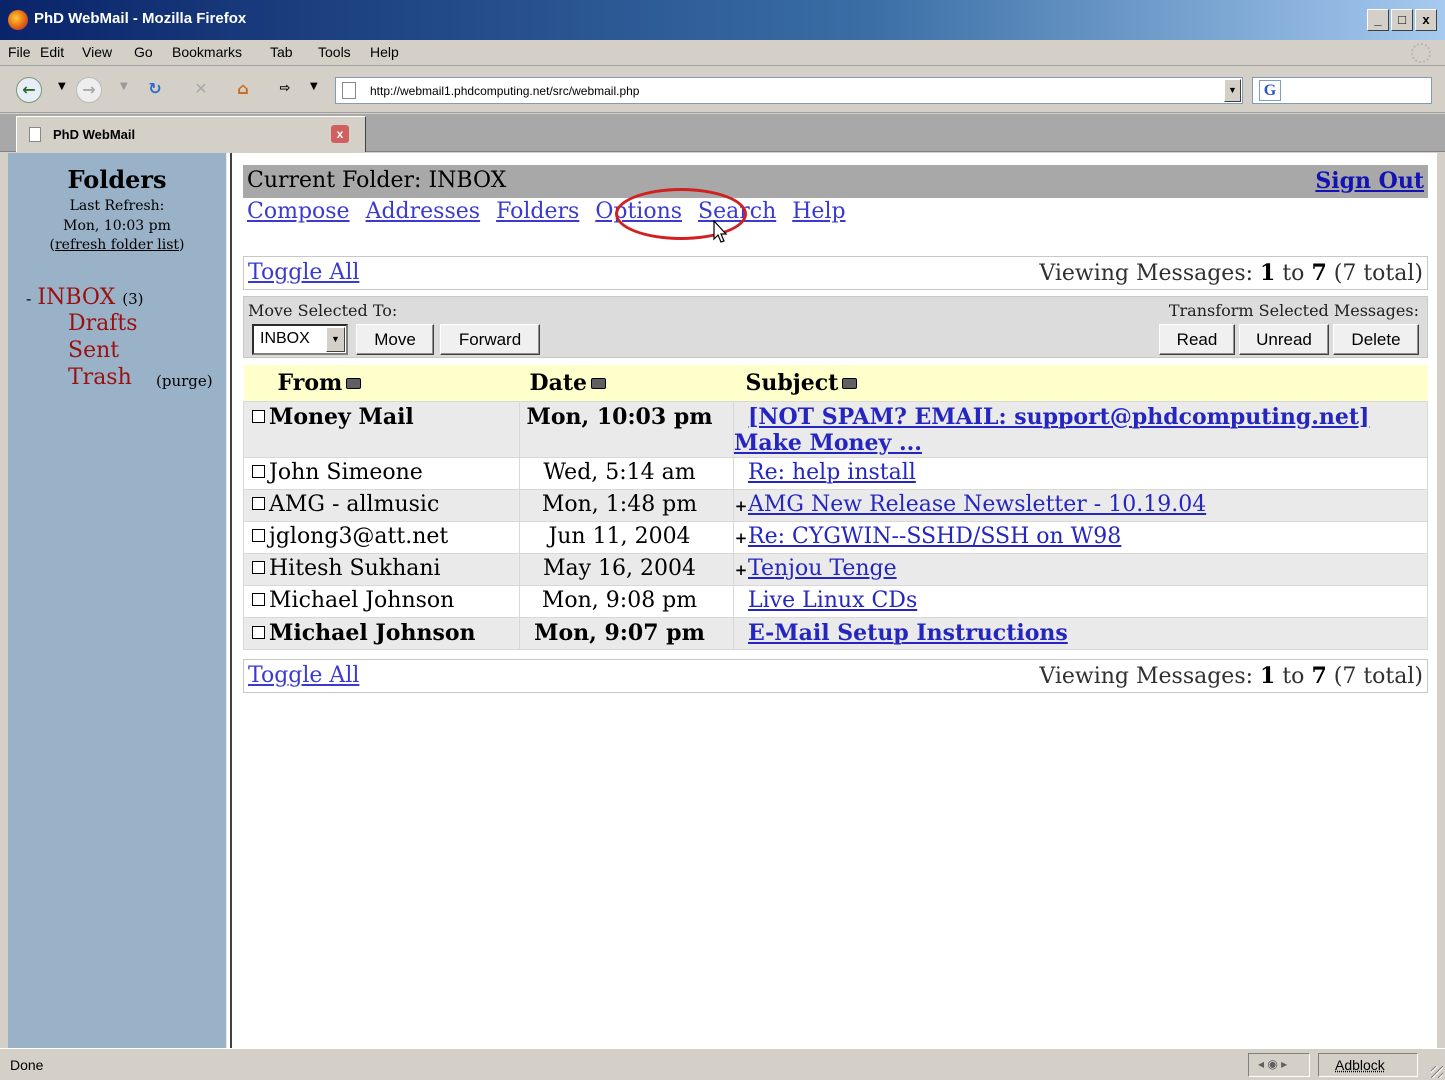  Describe the element at coordinates (52, 52) in the screenshot. I see `menu-edit: Edit` at that location.